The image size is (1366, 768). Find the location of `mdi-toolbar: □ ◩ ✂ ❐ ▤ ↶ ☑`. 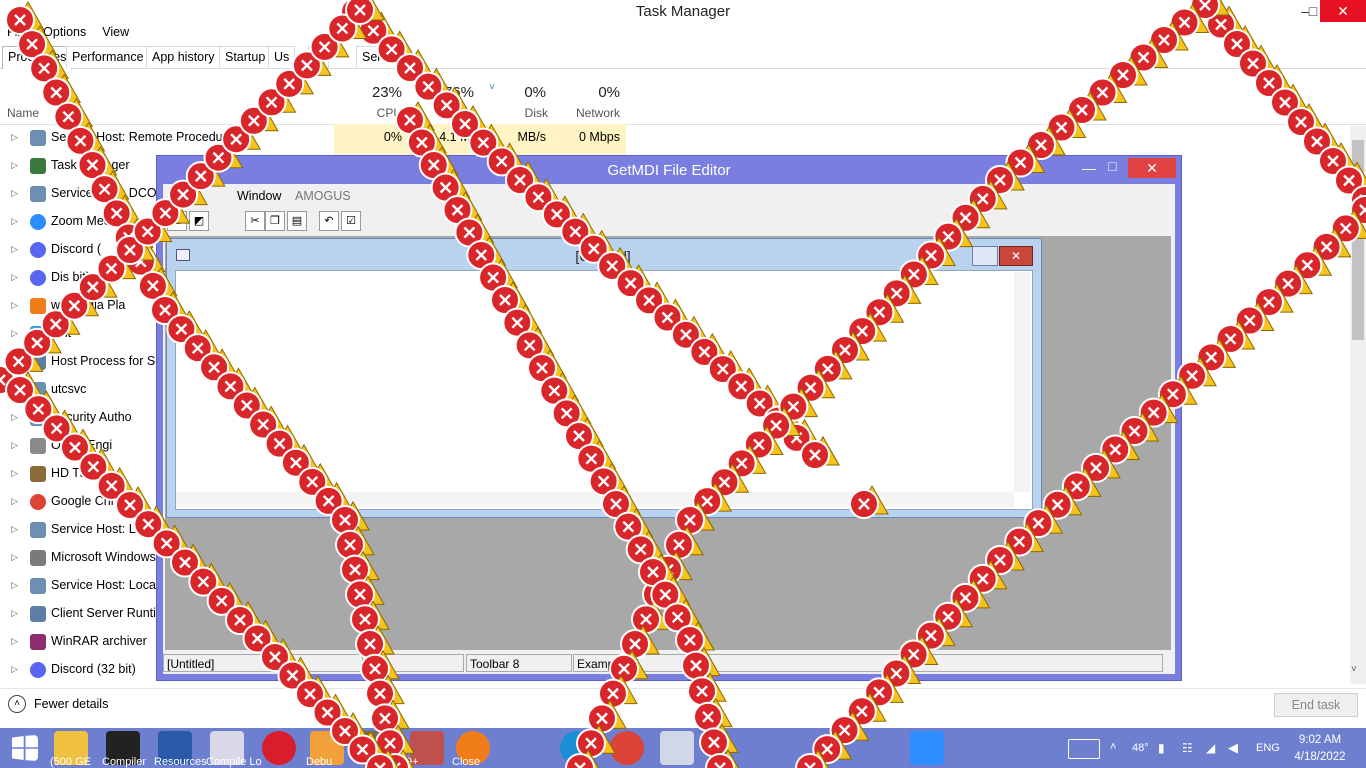

mdi-toolbar: □ ◩ ✂ ❐ ▤ ↶ ☑ is located at coordinates (668, 221).